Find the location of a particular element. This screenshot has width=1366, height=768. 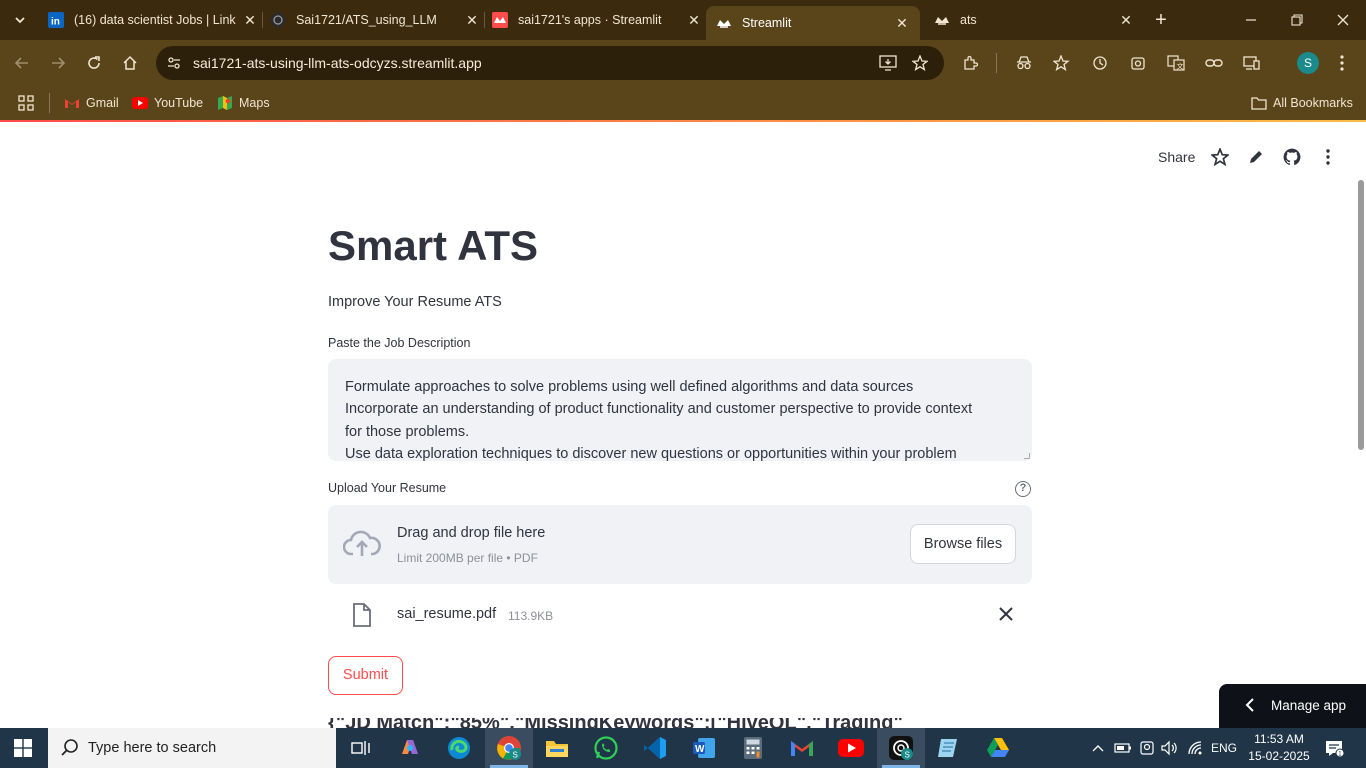

resize-handle is located at coordinates (1027, 456).